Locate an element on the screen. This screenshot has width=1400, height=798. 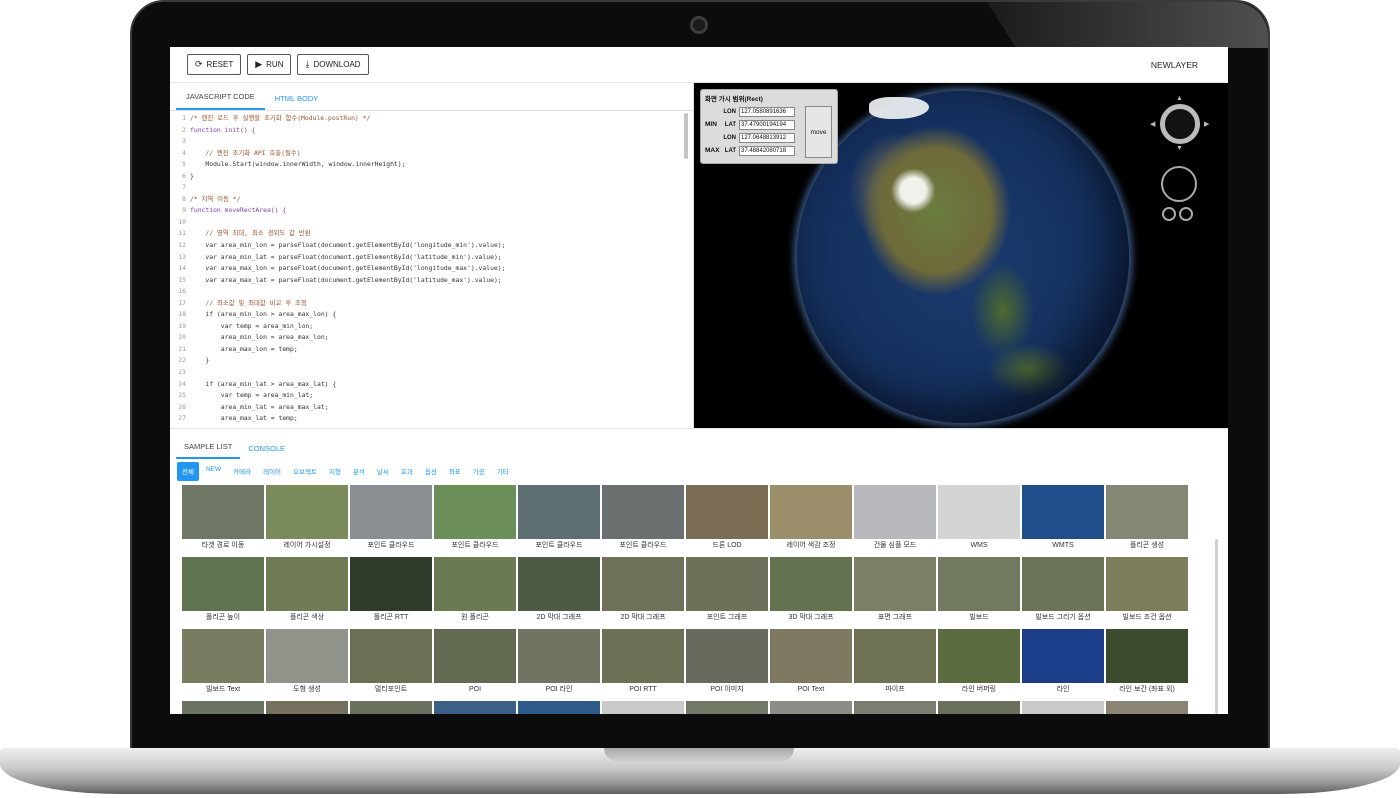
sample-card: 라인 버퍼링 is located at coordinates (979, 663).